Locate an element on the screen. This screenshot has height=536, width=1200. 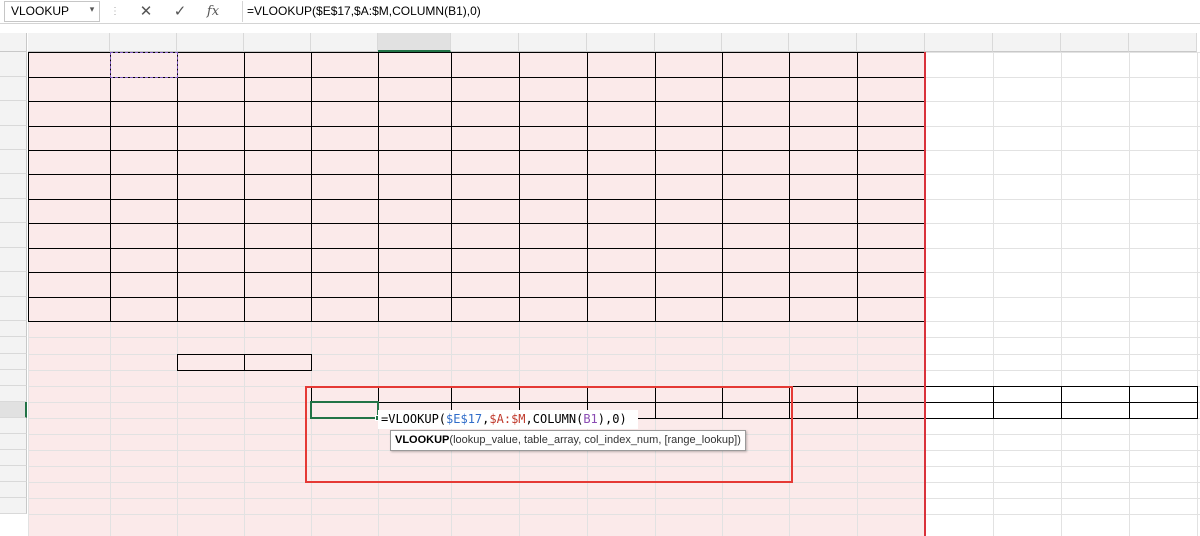
result-header-cell is located at coordinates (1027, 394).